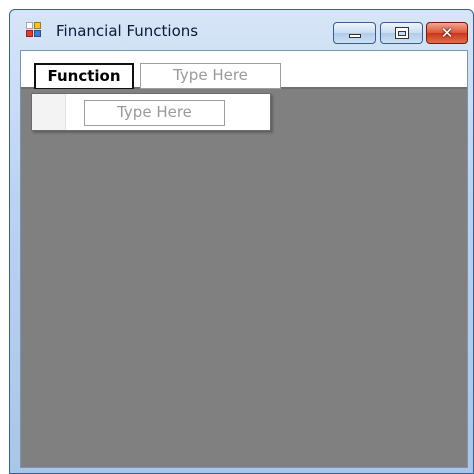 Image resolution: width=474 pixels, height=474 pixels. I want to click on minimize-icon, so click(355, 36).